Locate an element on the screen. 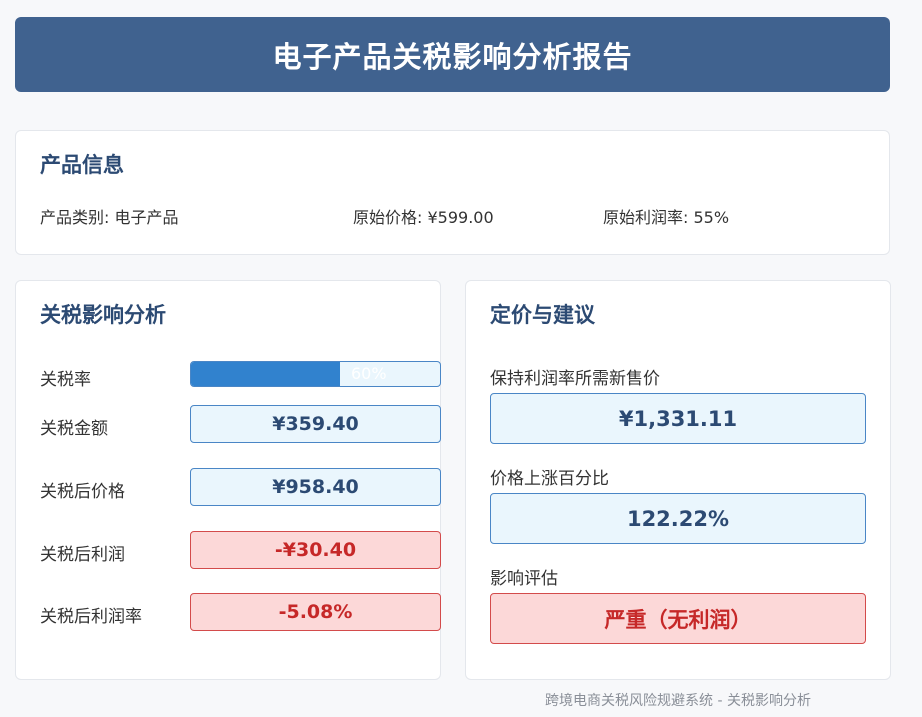  tariff-amount-value: ¥359.40 is located at coordinates (315, 424).